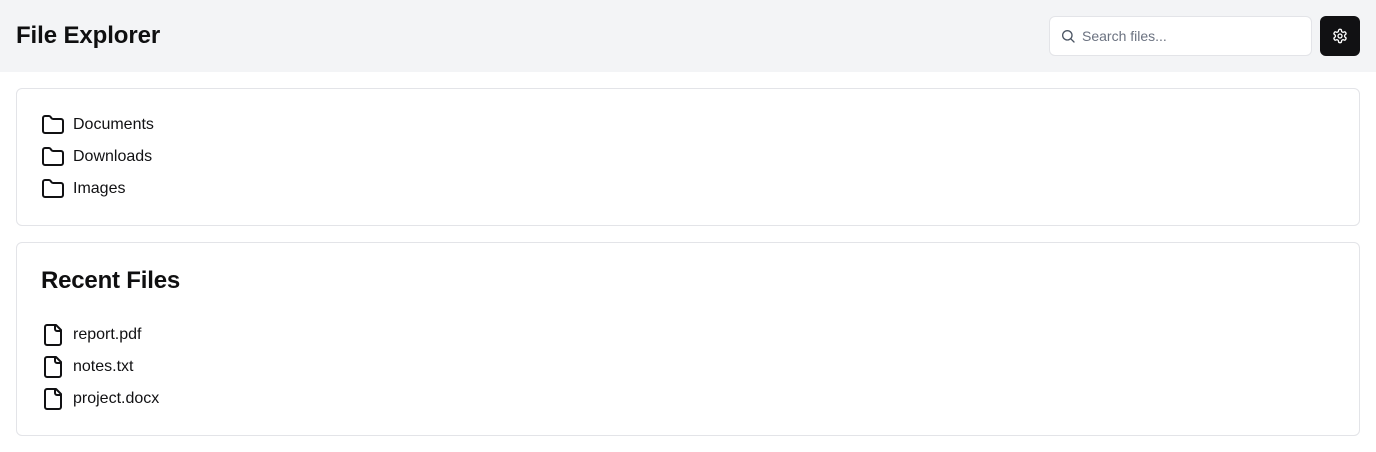  What do you see at coordinates (113, 124) in the screenshot?
I see `folder-label: Documents` at bounding box center [113, 124].